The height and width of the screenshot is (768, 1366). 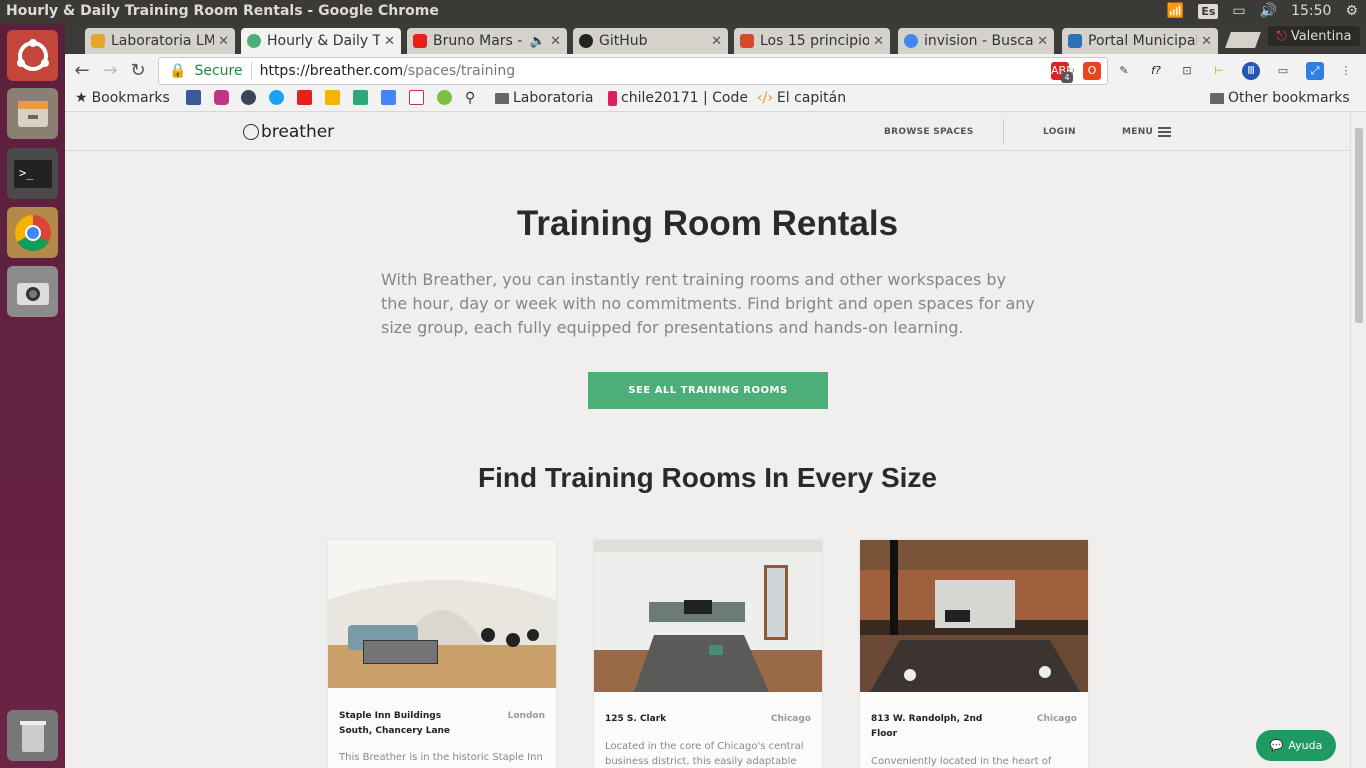 I want to click on tab-invision-search: invision - Buscar ✕, so click(x=976, y=41).